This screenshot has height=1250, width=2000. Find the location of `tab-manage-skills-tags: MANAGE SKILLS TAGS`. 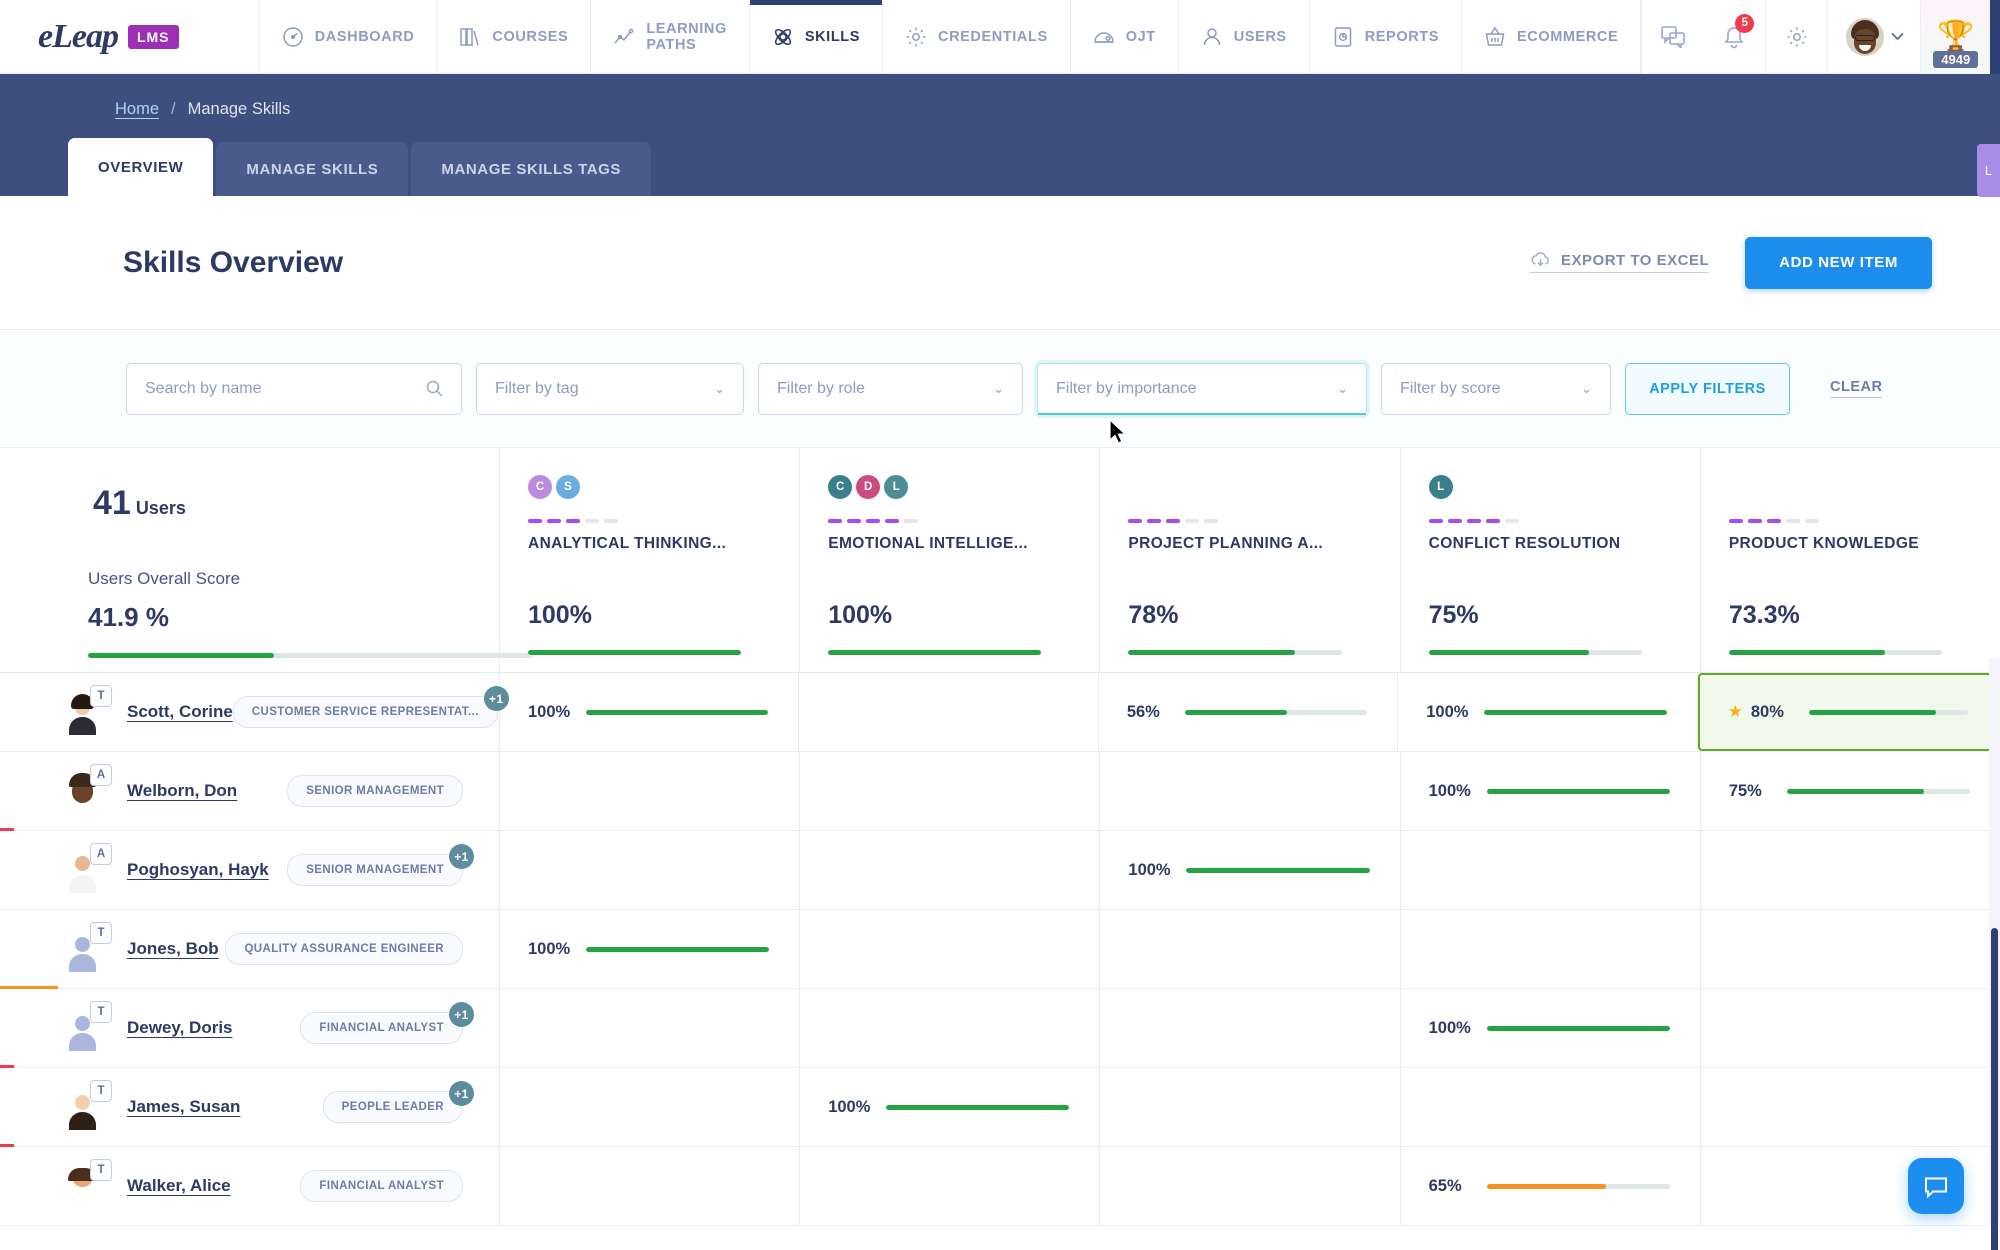

tab-manage-skills-tags: MANAGE SKILLS TAGS is located at coordinates (531, 169).